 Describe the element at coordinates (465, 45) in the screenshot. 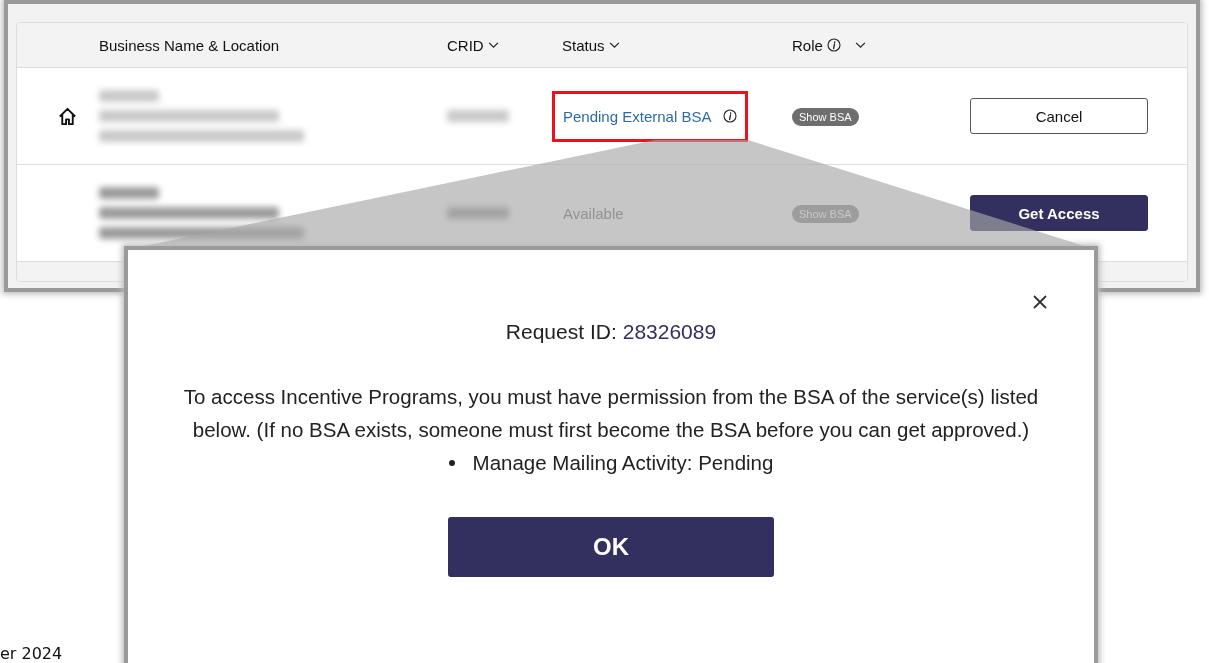

I see `column-header: CRID` at that location.